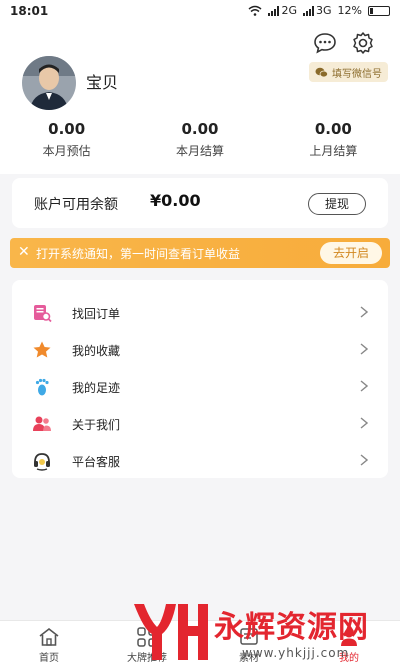 The width and height of the screenshot is (400, 666). What do you see at coordinates (321, 72) in the screenshot?
I see `wechat-icon` at bounding box center [321, 72].